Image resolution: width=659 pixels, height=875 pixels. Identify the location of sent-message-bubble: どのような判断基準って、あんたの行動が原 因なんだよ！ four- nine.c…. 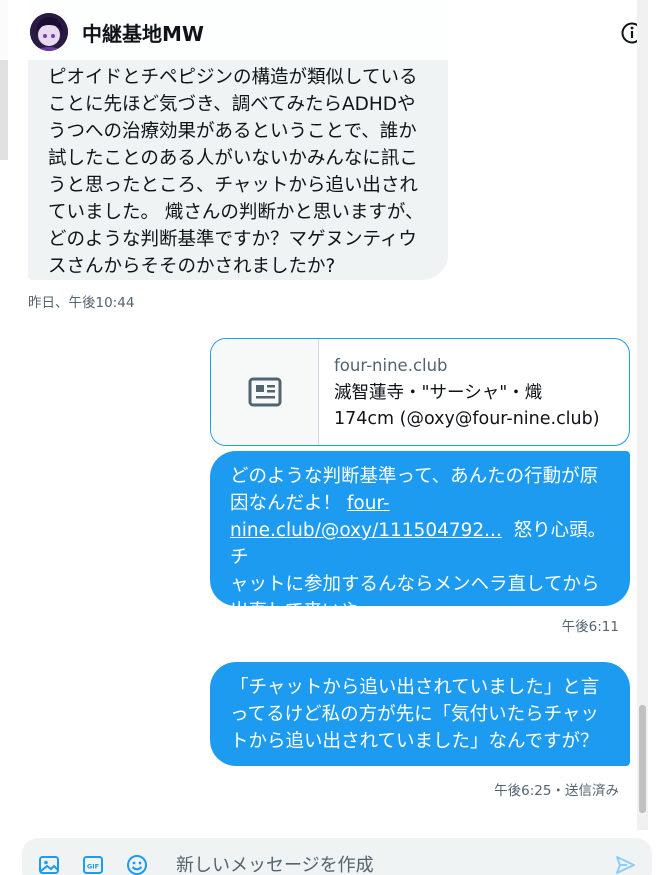
(420, 536).